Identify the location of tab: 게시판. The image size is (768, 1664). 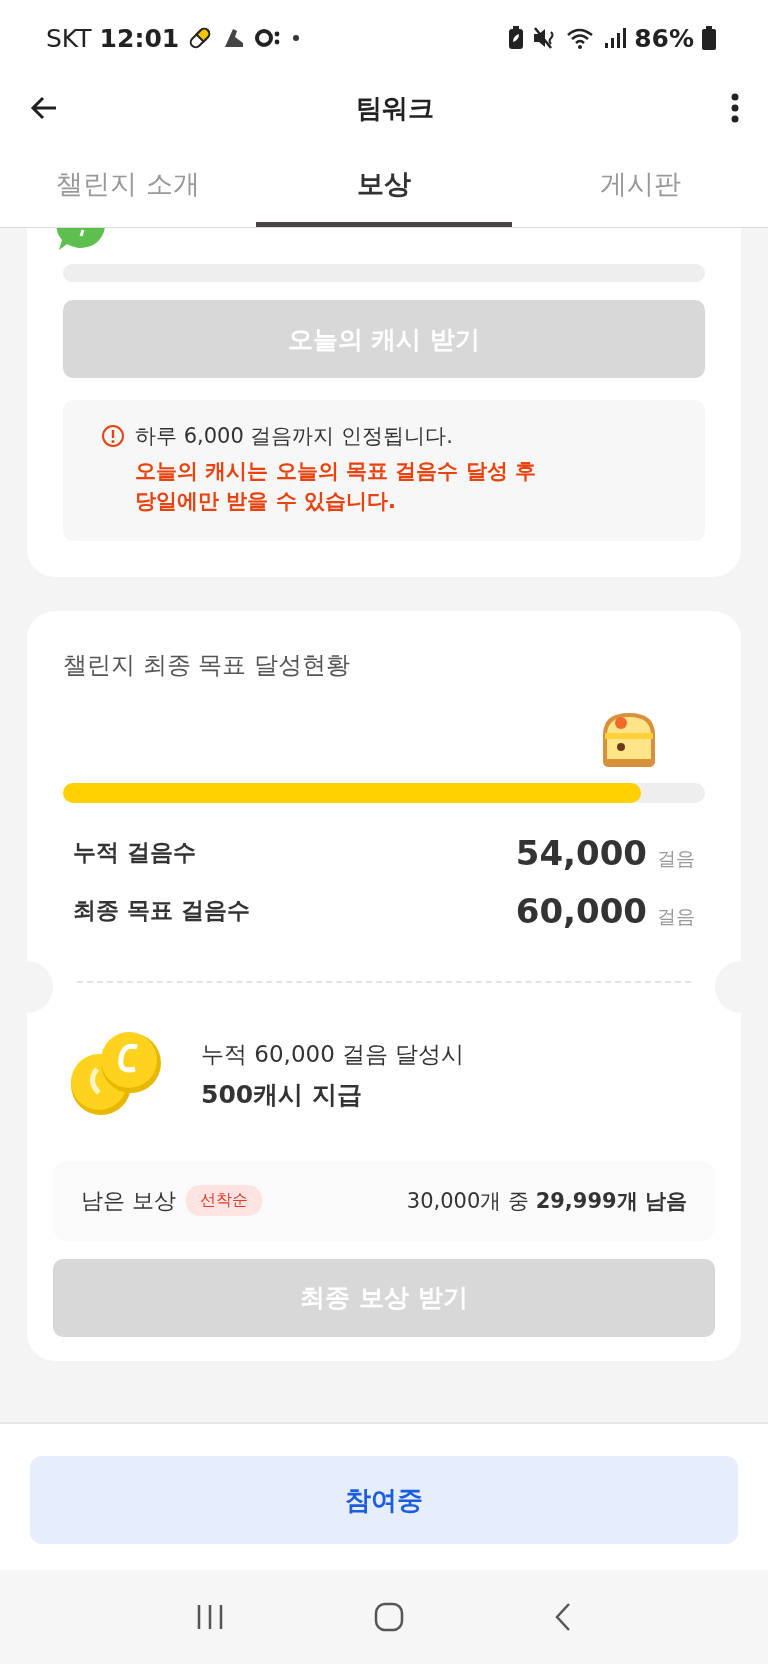
(640, 183).